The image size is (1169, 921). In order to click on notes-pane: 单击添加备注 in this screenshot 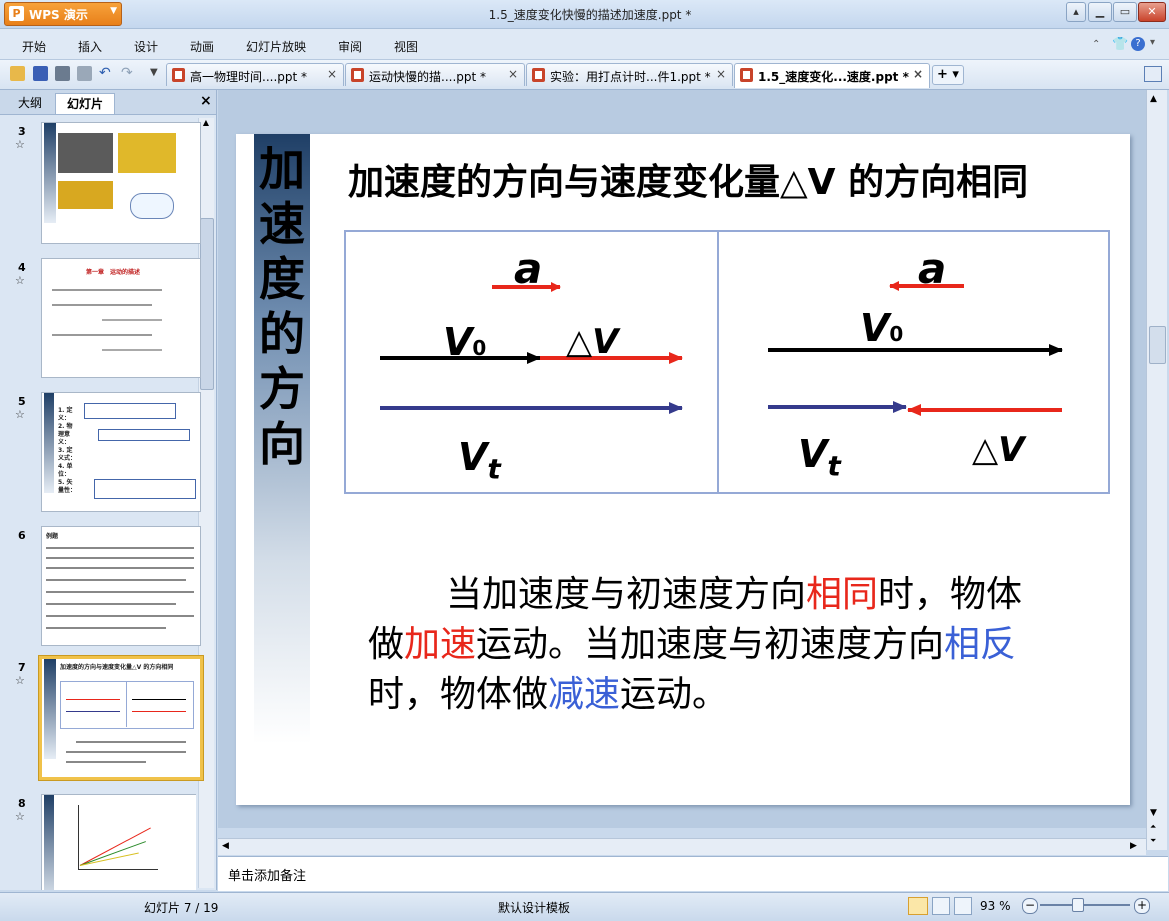, I will do `click(693, 873)`.